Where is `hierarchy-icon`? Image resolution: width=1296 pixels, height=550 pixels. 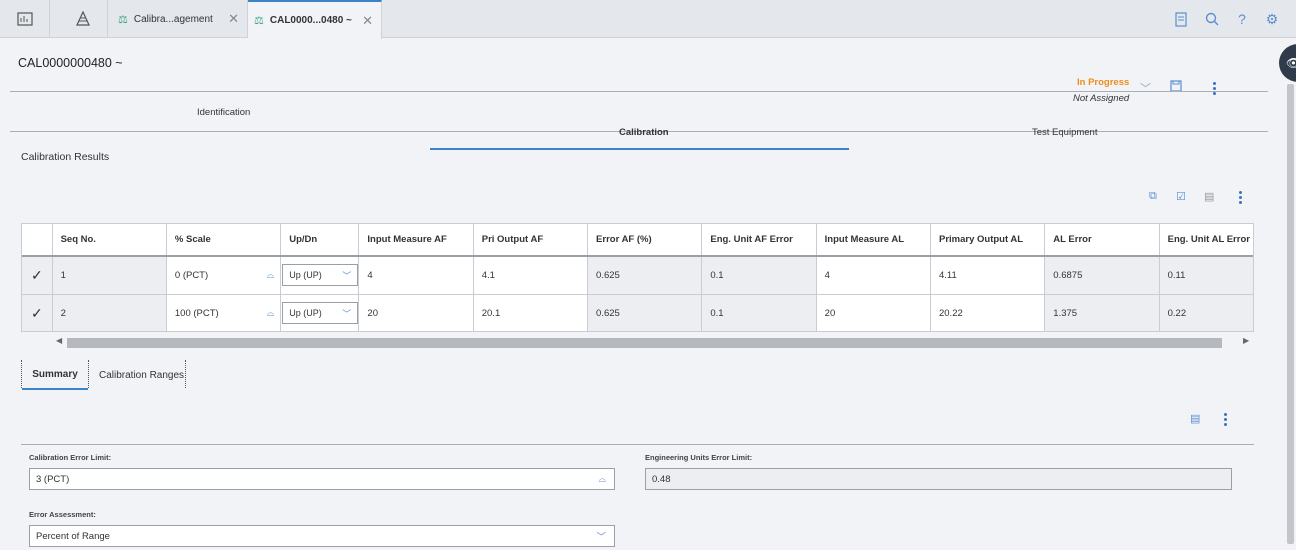
hierarchy-icon is located at coordinates (83, 19).